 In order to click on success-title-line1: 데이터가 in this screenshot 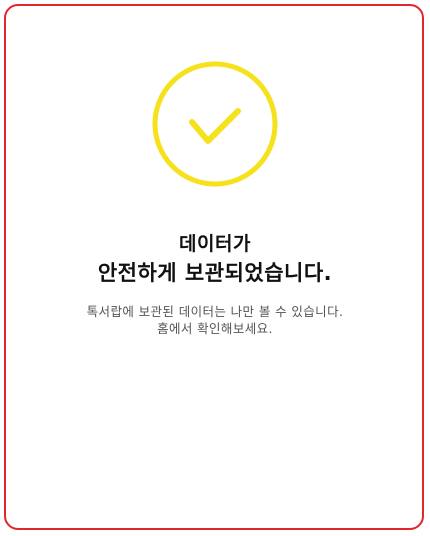, I will do `click(215, 244)`.